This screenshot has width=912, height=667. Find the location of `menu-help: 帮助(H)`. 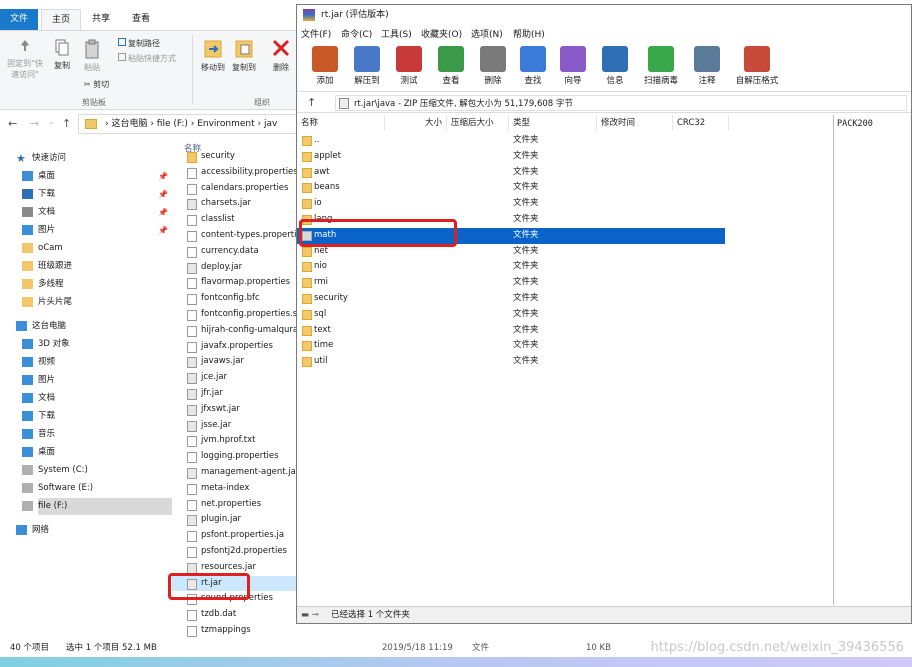

menu-help: 帮助(H) is located at coordinates (529, 35).